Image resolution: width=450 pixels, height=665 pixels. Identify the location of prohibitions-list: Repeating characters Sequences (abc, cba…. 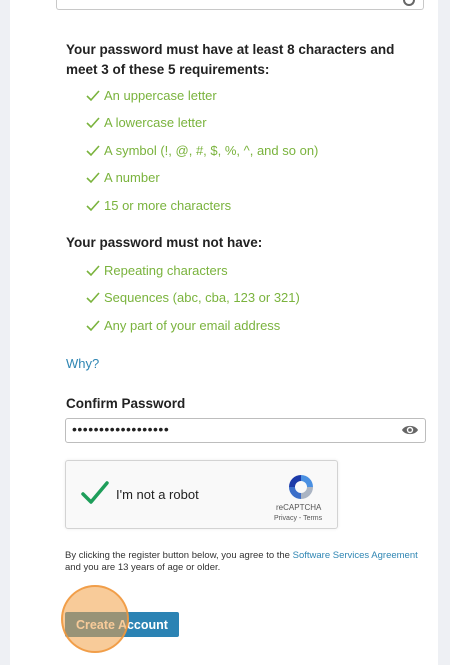
(193, 302).